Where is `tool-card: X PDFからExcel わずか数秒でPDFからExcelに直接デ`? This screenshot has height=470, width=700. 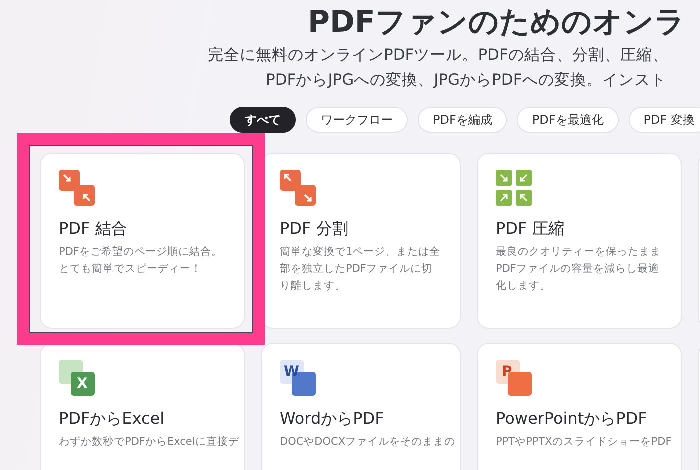 tool-card: X PDFからExcel わずか数秒でPDFからExcelに直接デ is located at coordinates (142, 406).